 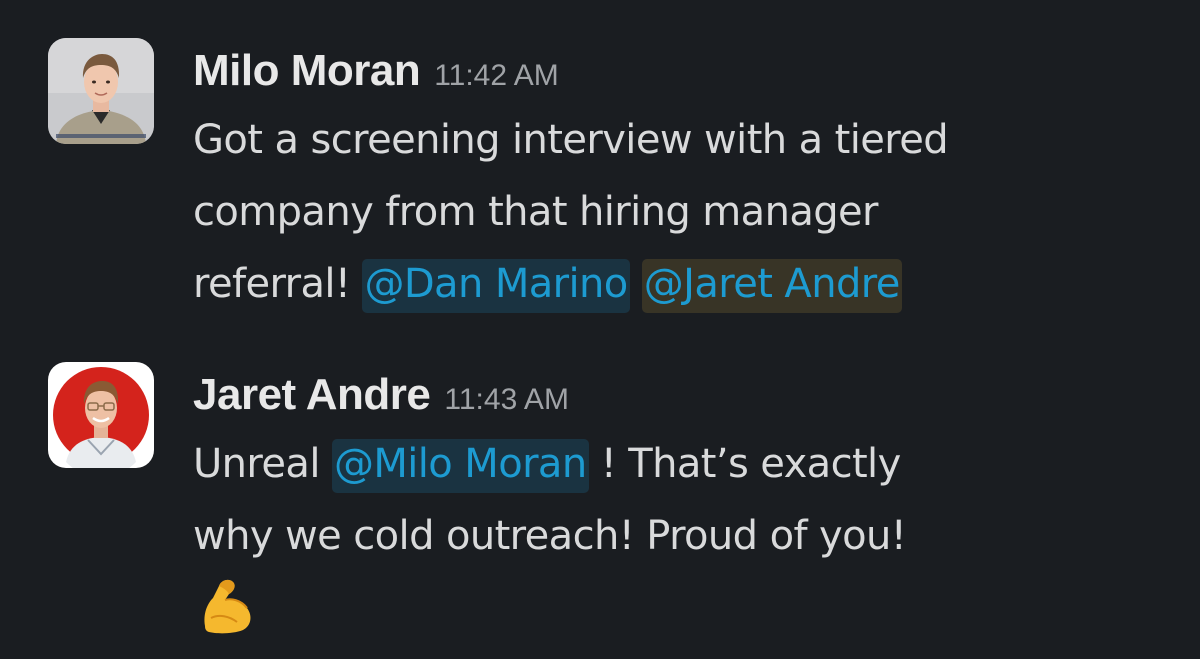 What do you see at coordinates (228, 616) in the screenshot?
I see `flexed-biceps-icon` at bounding box center [228, 616].